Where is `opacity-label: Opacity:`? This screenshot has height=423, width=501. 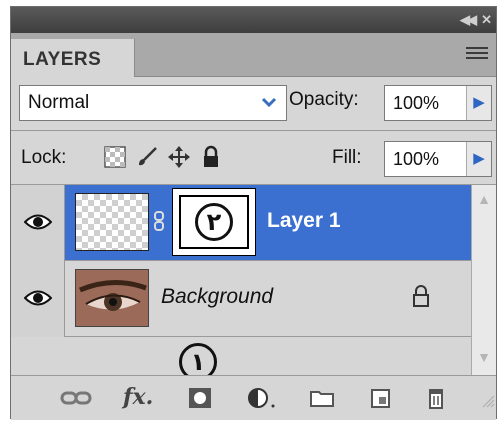 opacity-label: Opacity: is located at coordinates (324, 99).